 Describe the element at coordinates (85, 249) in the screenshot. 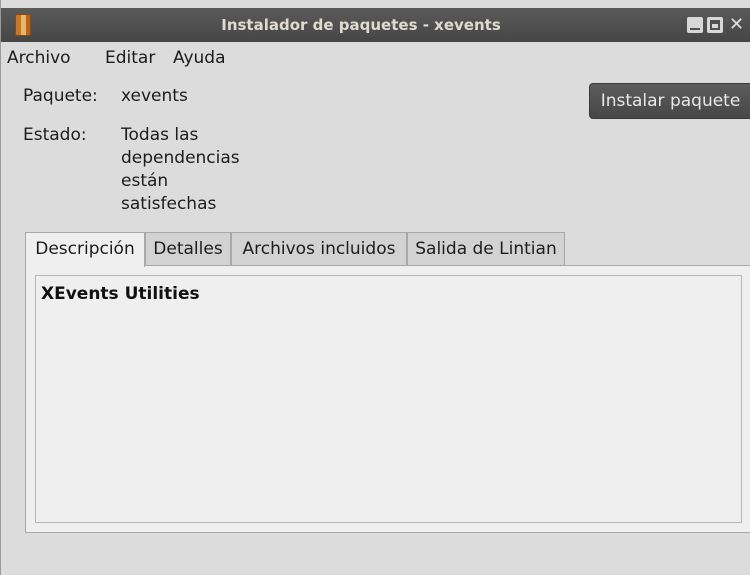

I see `tab-descripcion: Descripción` at that location.